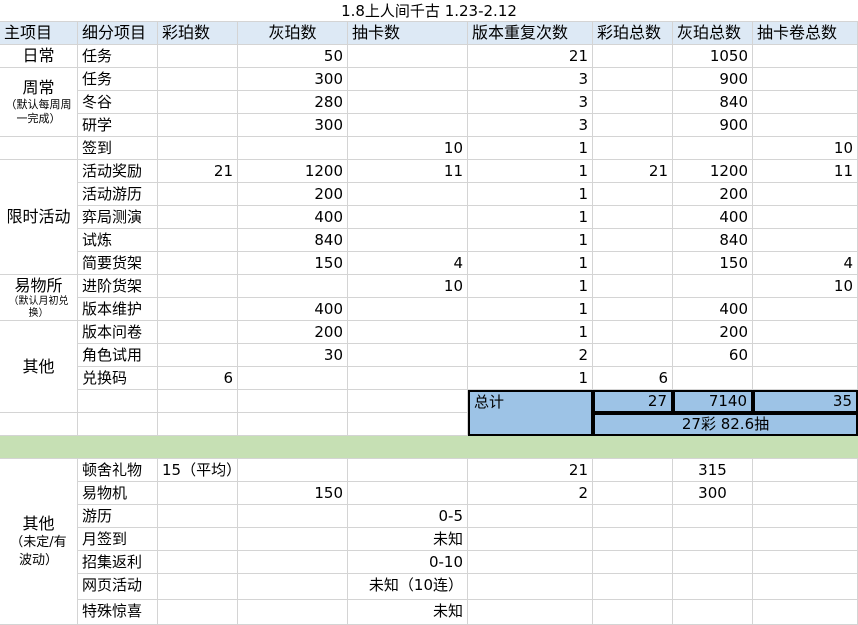 The image size is (858, 625). Describe the element at coordinates (530, 33) in the screenshot. I see `header-repeat: 版本重复次数` at that location.